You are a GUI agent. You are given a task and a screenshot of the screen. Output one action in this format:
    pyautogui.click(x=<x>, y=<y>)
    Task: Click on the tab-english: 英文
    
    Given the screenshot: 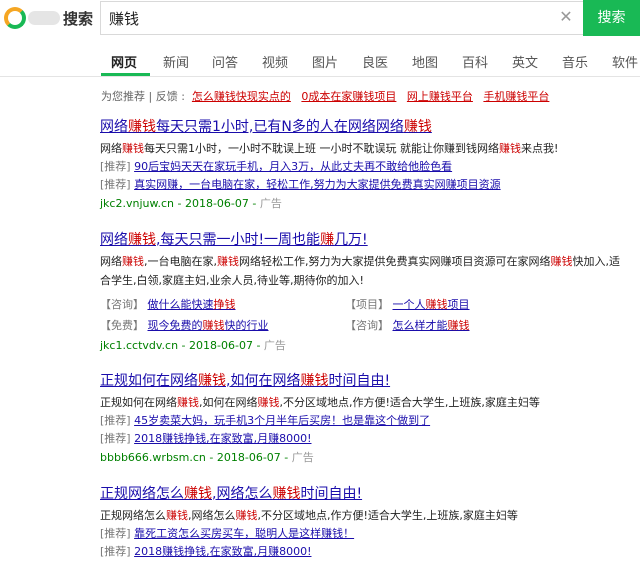 What is the action you would take?
    pyautogui.click(x=525, y=61)
    